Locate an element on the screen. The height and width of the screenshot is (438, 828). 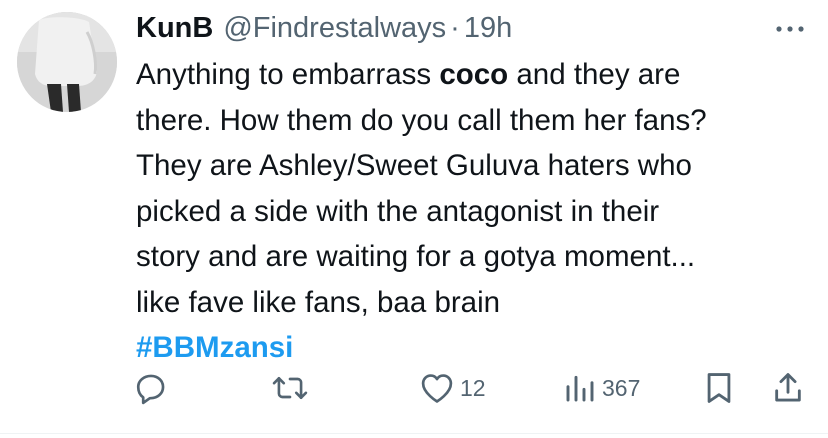
timestamp: 19h is located at coordinates (488, 28).